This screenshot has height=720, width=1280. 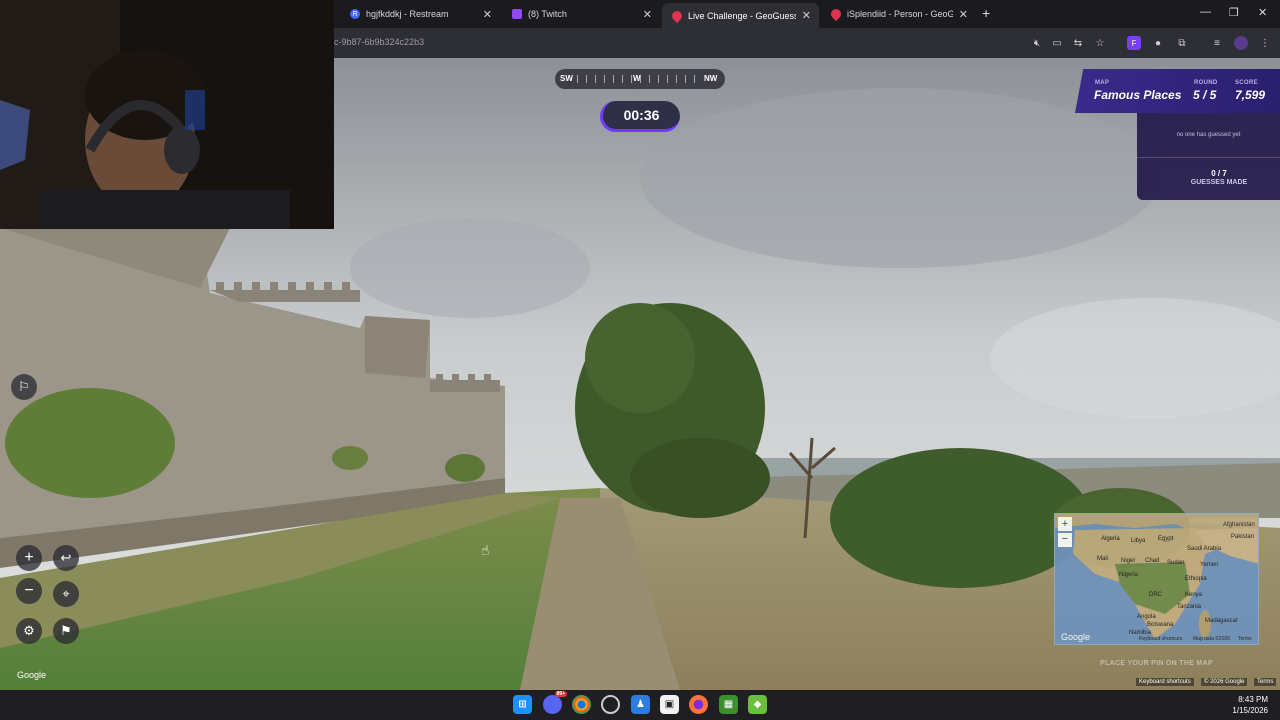 I want to click on round-timer: 00:36, so click(x=640, y=116).